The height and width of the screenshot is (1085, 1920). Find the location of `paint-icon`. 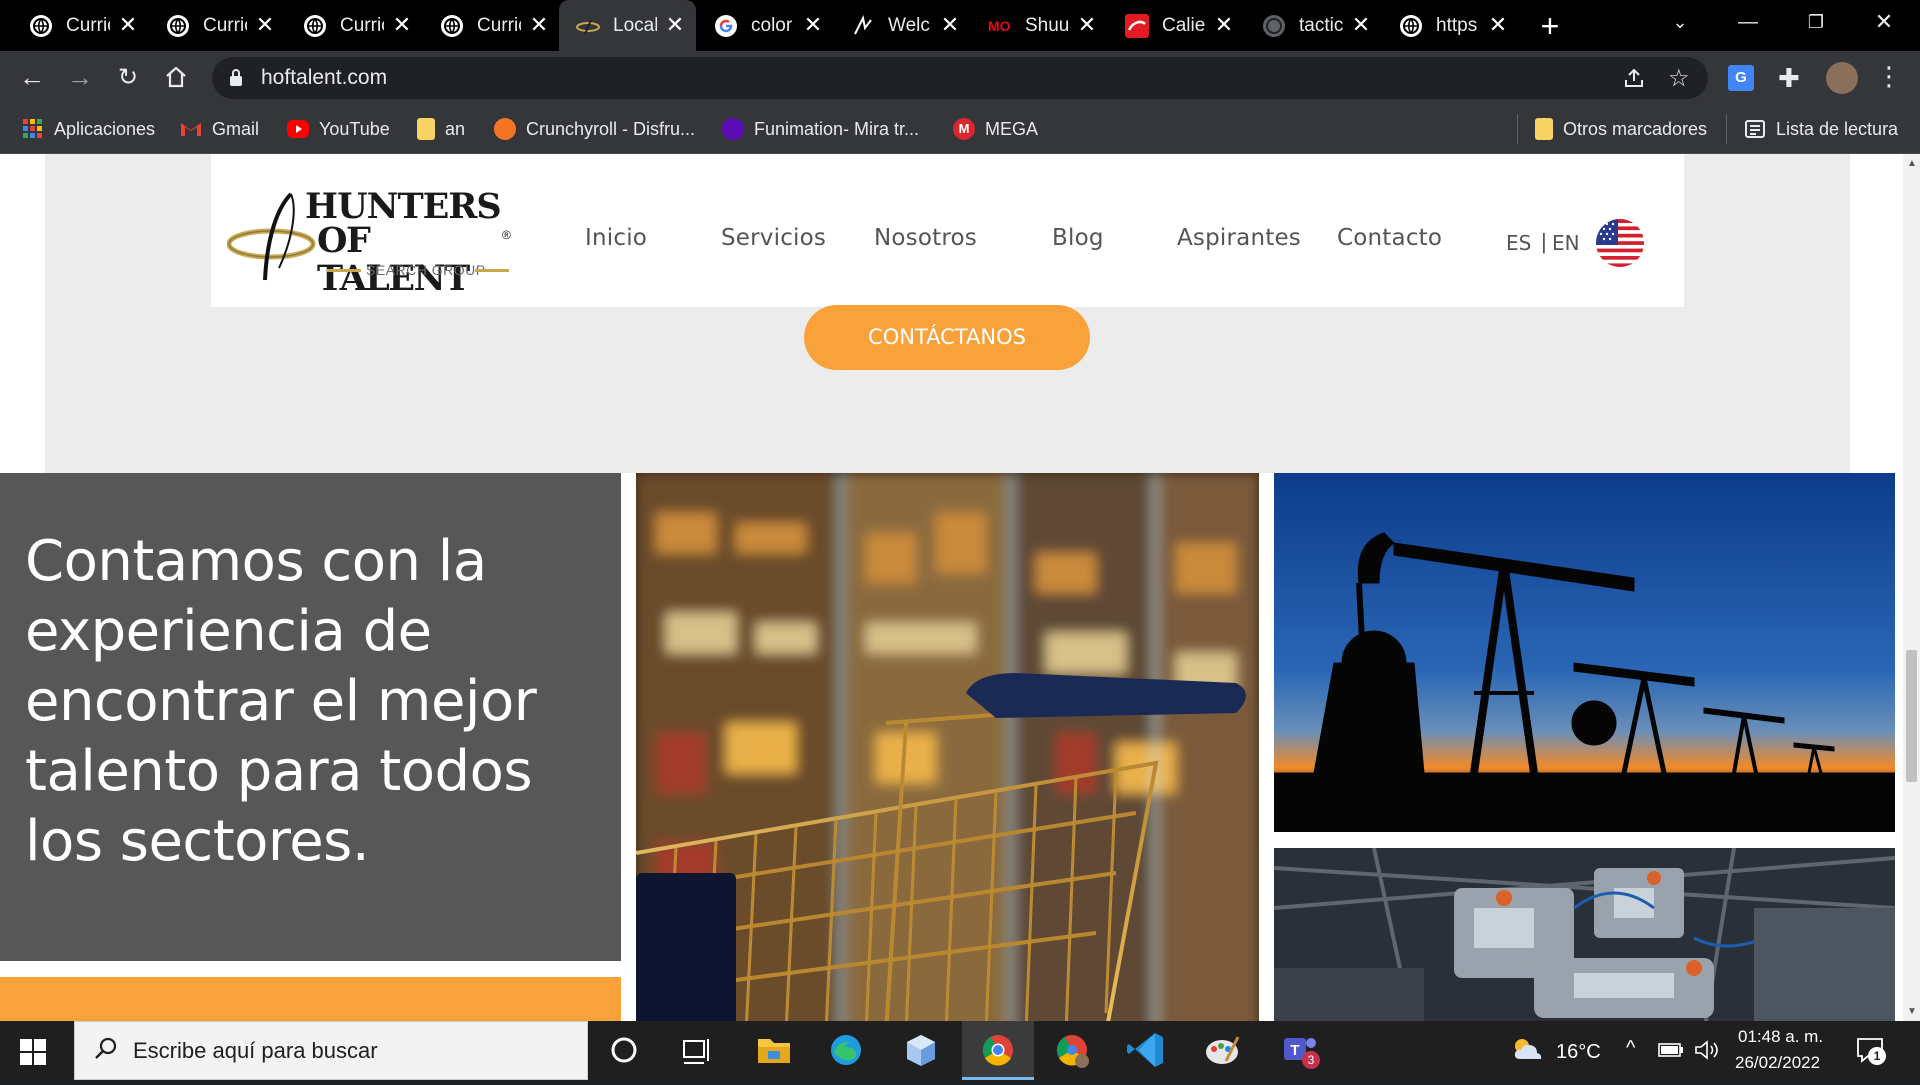

paint-icon is located at coordinates (1222, 1050).